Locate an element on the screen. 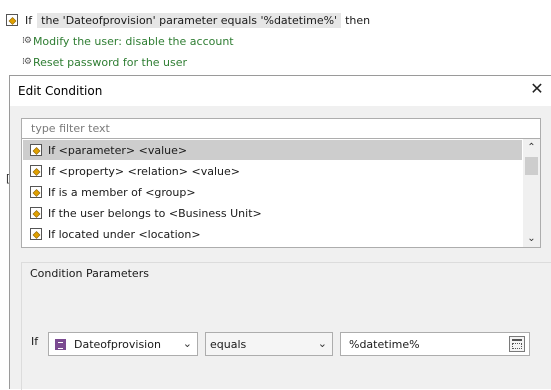  action-label: Modify the user: disable the account is located at coordinates (133, 41).